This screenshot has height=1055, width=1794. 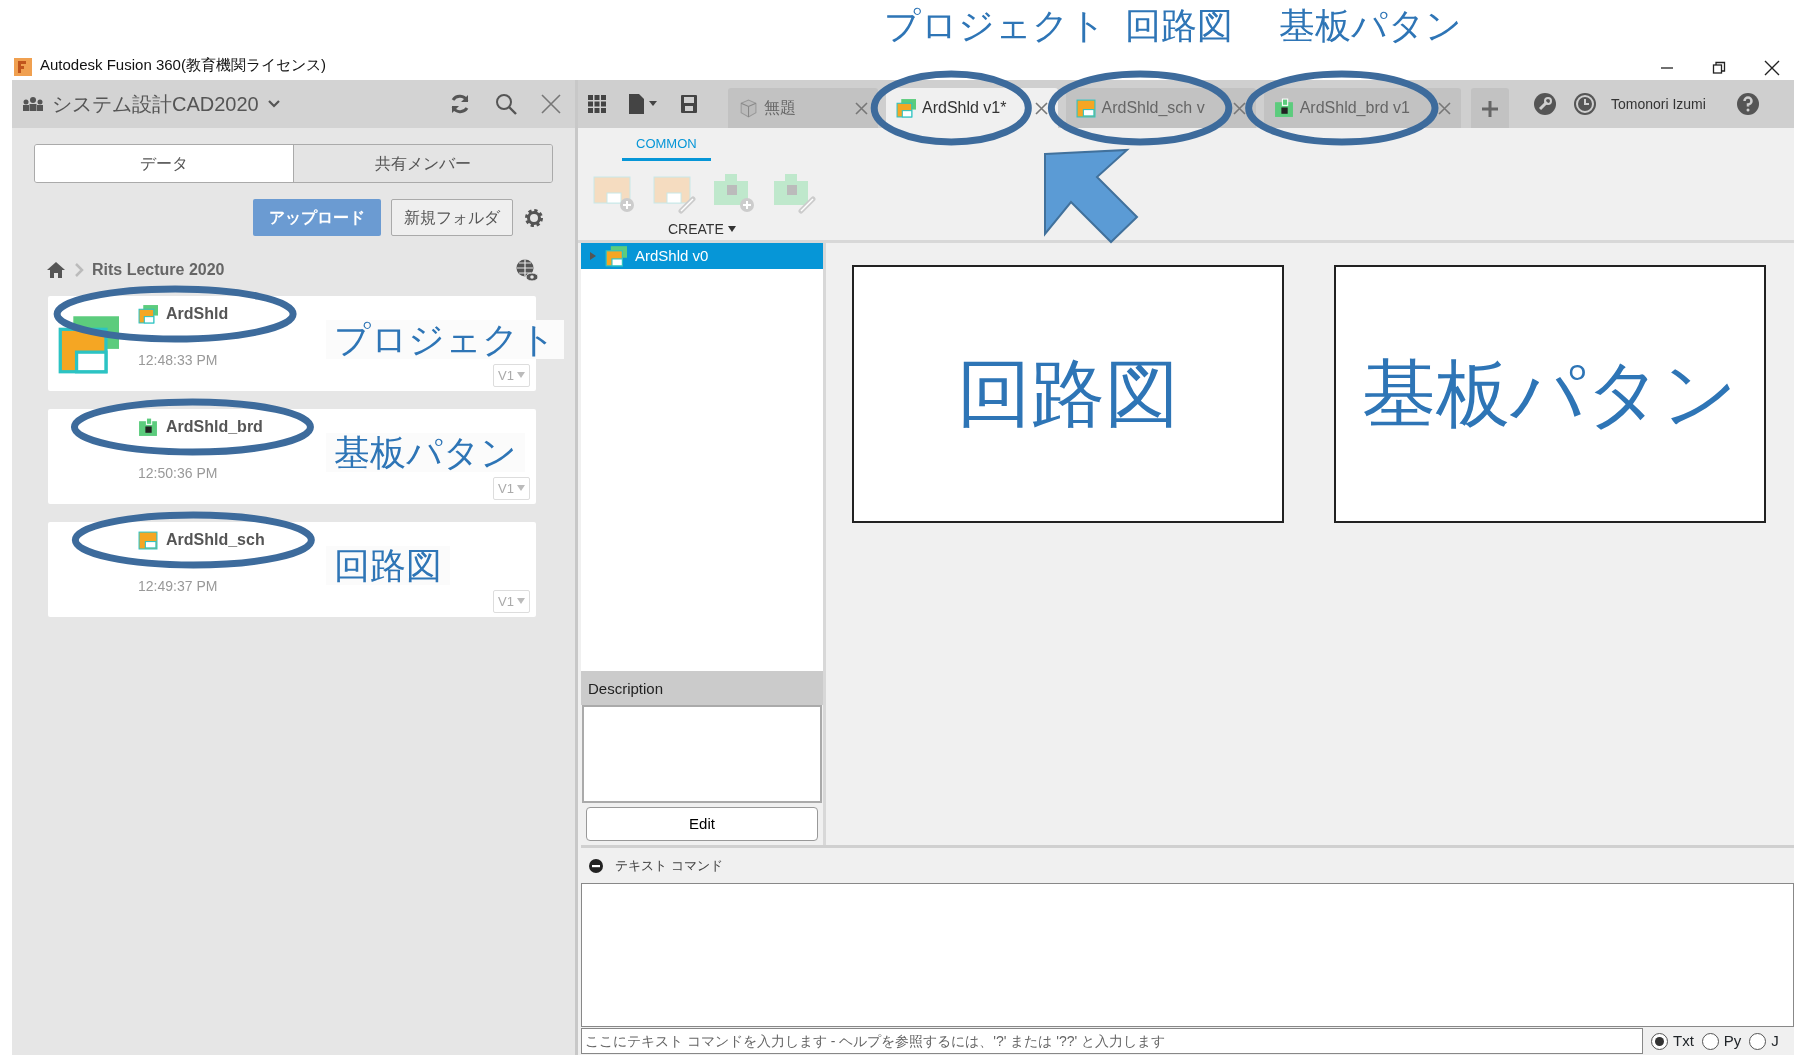 I want to click on description-field, so click(x=702, y=754).